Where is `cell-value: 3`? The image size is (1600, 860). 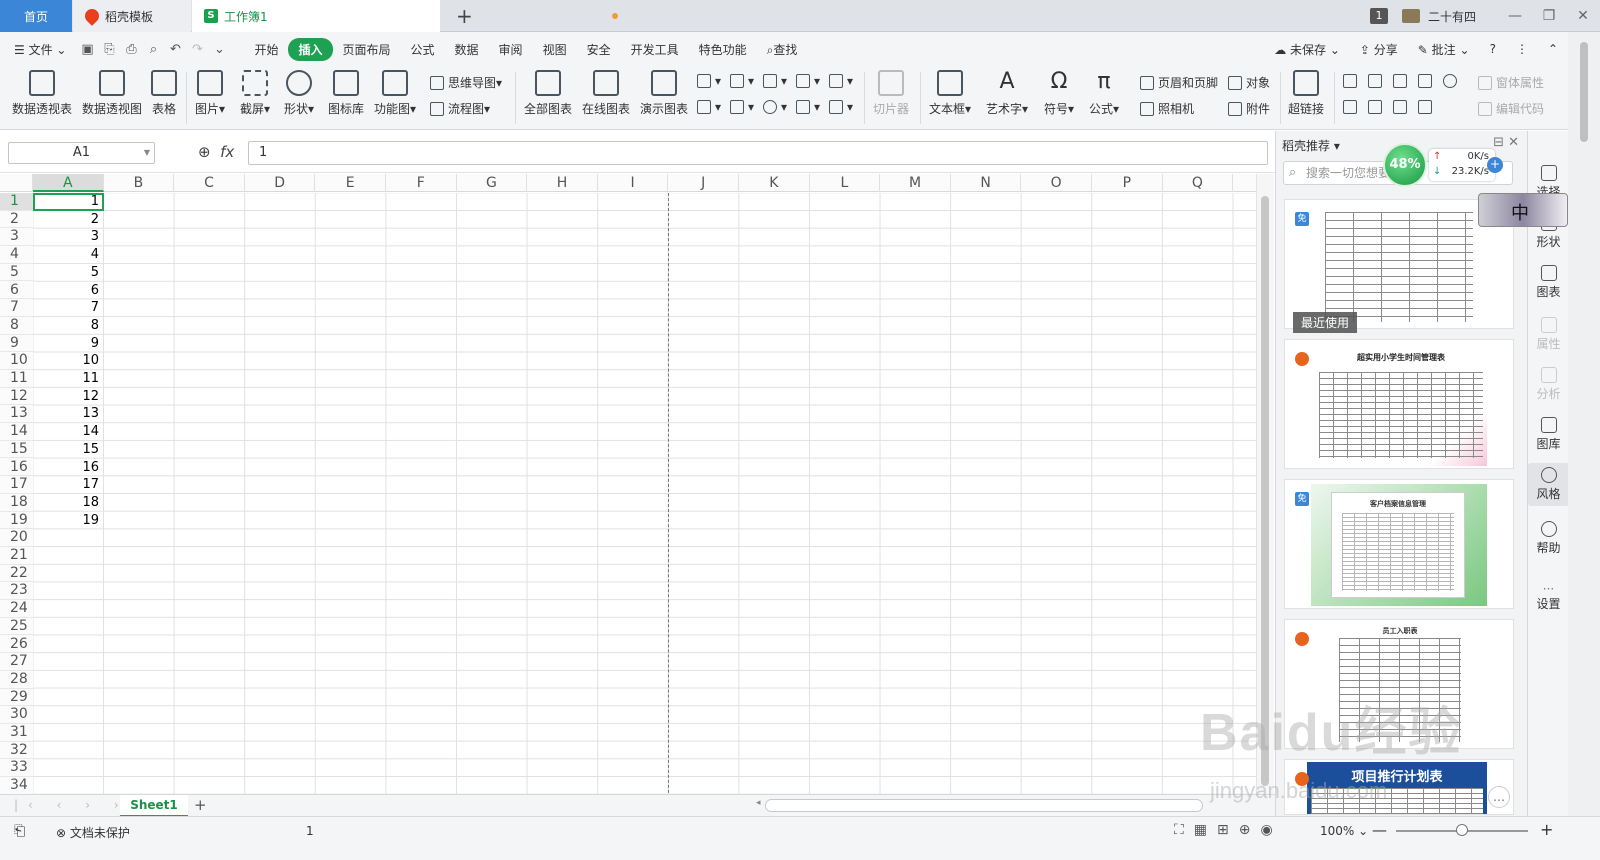 cell-value: 3 is located at coordinates (68, 237).